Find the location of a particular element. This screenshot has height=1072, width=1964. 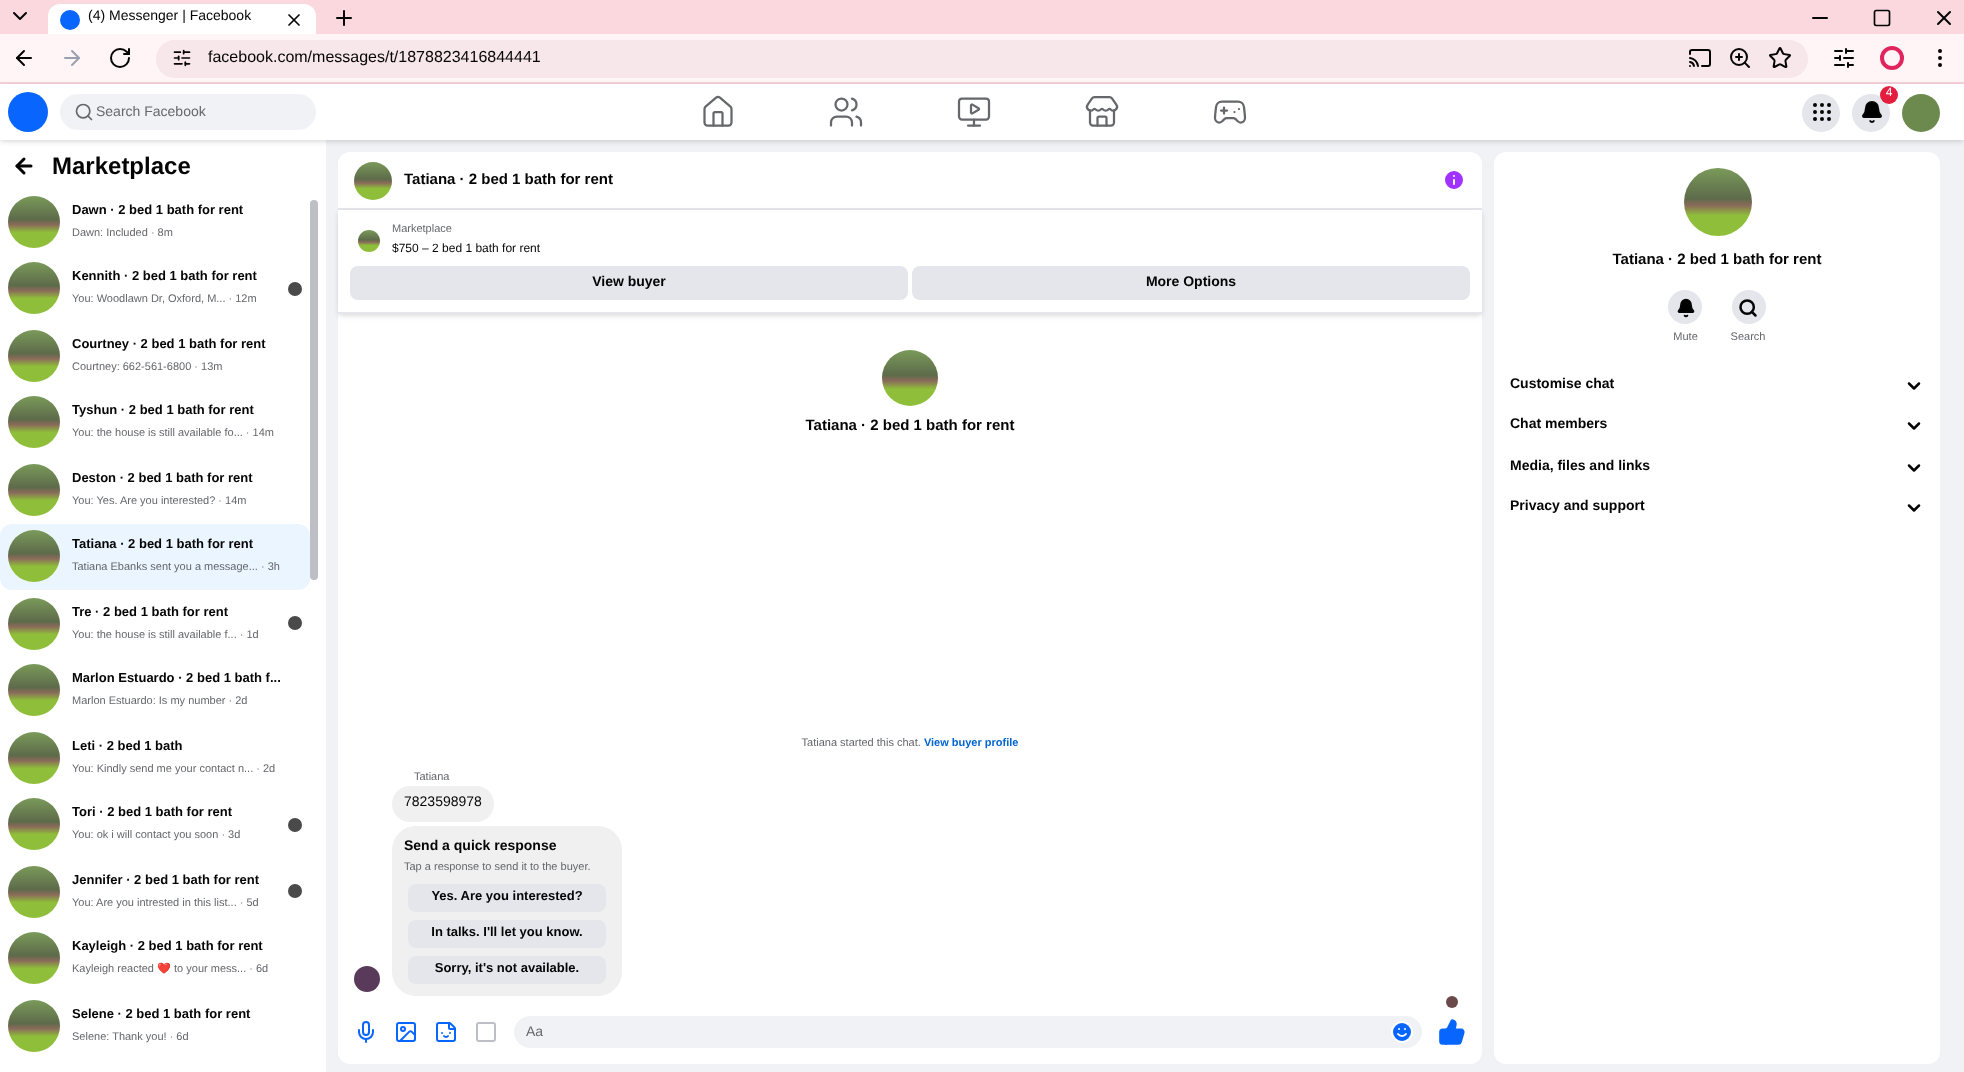

new-tab-icon is located at coordinates (344, 18).